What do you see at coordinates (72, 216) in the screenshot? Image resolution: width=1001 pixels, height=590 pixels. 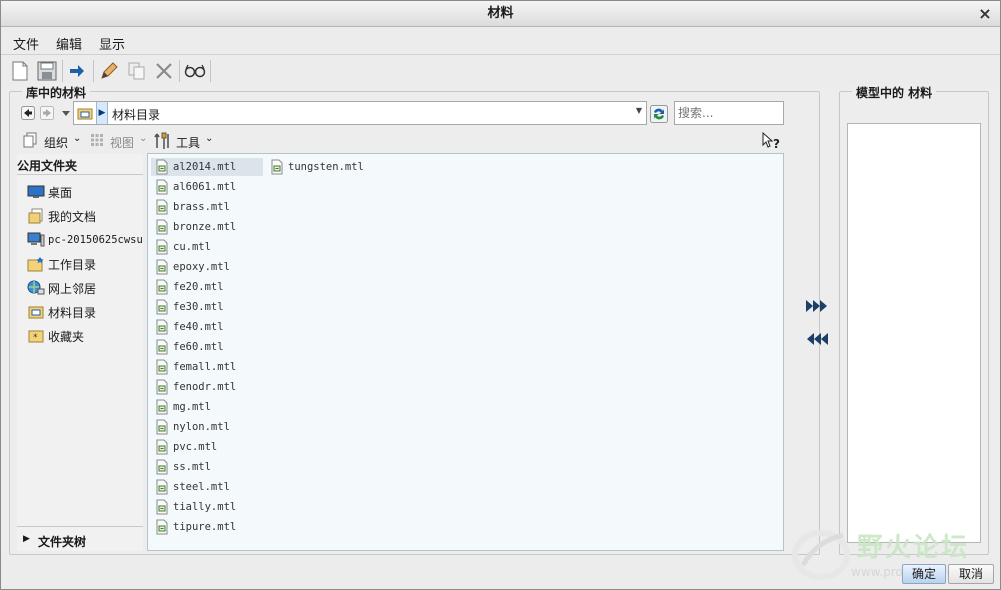 I see `folder-item-label: 我的文档` at bounding box center [72, 216].